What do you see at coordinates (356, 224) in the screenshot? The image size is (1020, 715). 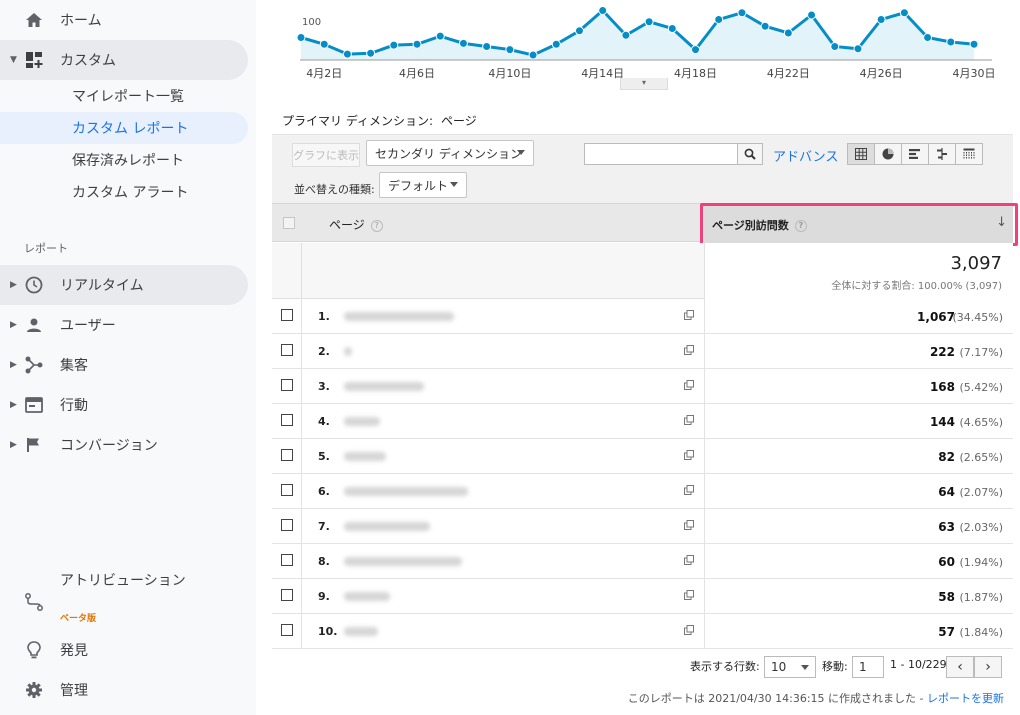 I see `column-header-page: ページ?` at bounding box center [356, 224].